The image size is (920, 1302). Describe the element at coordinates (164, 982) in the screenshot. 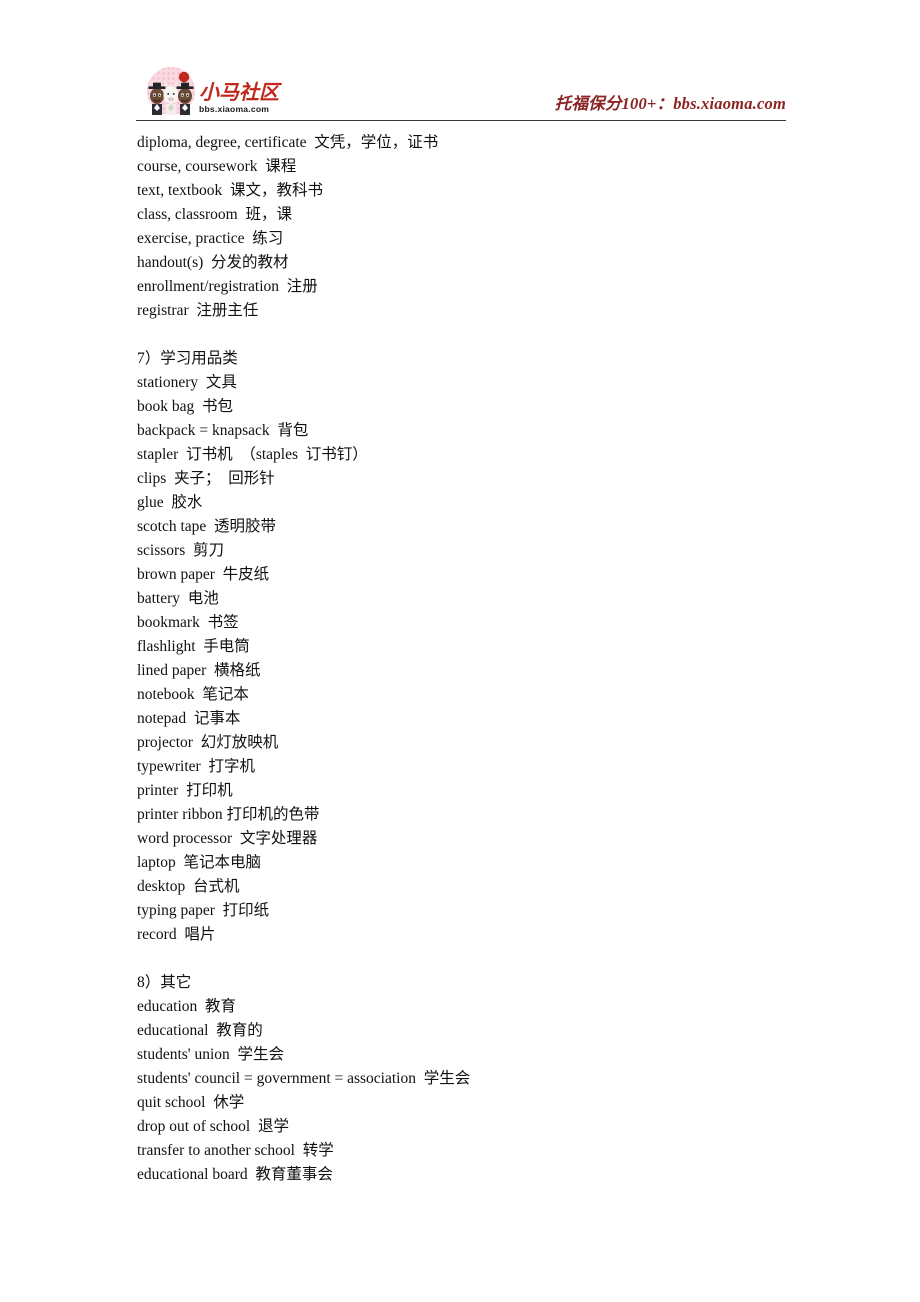

I see `section-heading: 8）其它` at that location.